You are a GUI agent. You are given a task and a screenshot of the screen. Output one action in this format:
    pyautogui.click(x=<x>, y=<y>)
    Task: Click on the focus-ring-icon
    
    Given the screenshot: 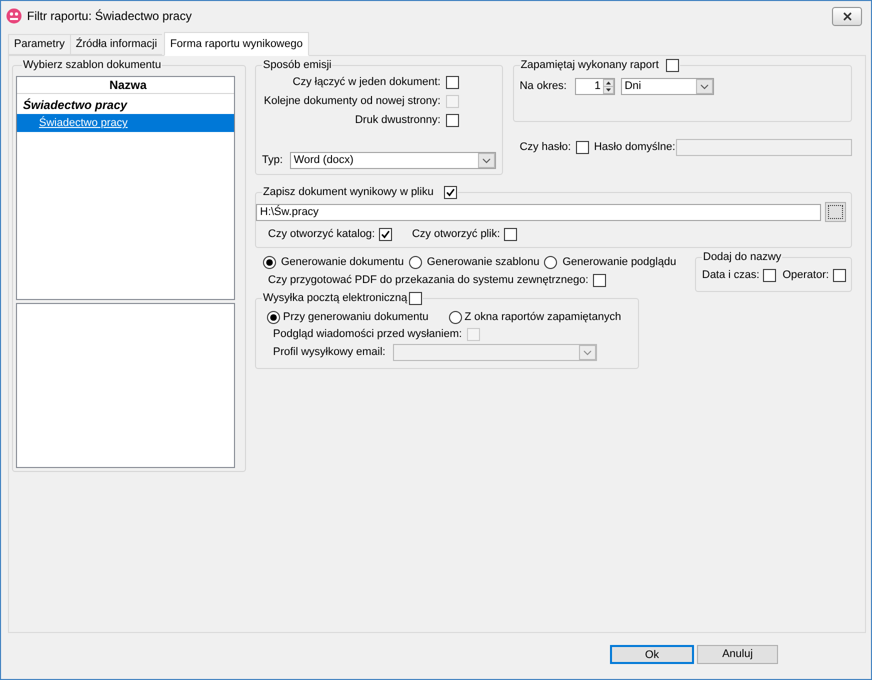 What is the action you would take?
    pyautogui.click(x=835, y=212)
    